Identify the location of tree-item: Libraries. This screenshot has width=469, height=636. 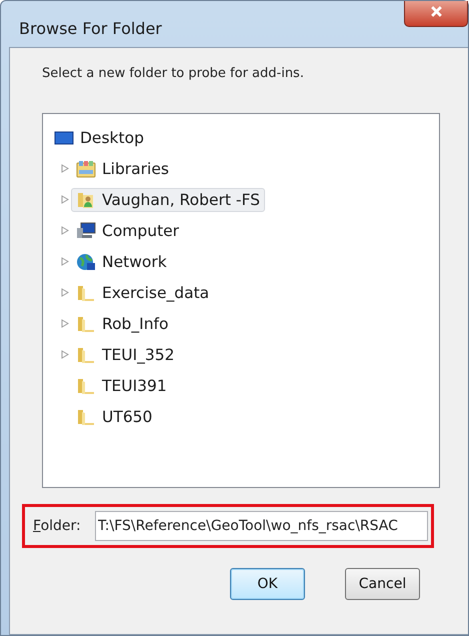
(122, 168).